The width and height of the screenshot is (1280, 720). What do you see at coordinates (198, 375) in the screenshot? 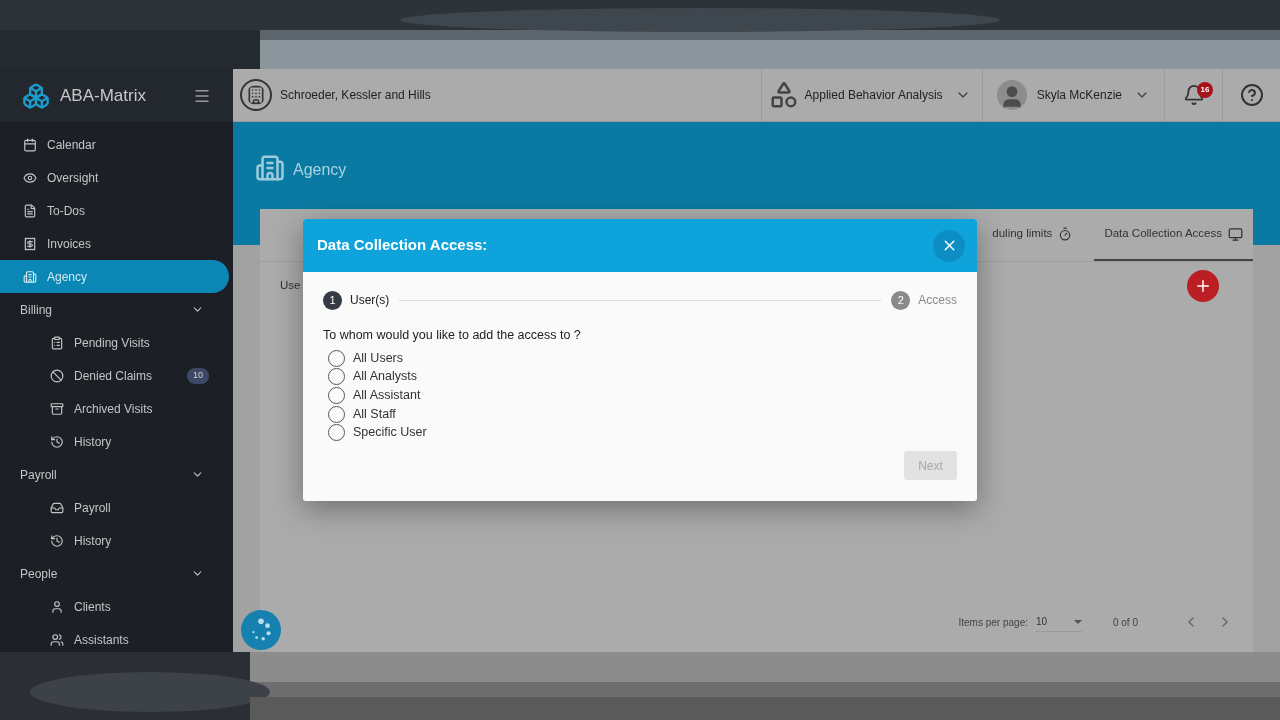
I see `count-badge: 10` at bounding box center [198, 375].